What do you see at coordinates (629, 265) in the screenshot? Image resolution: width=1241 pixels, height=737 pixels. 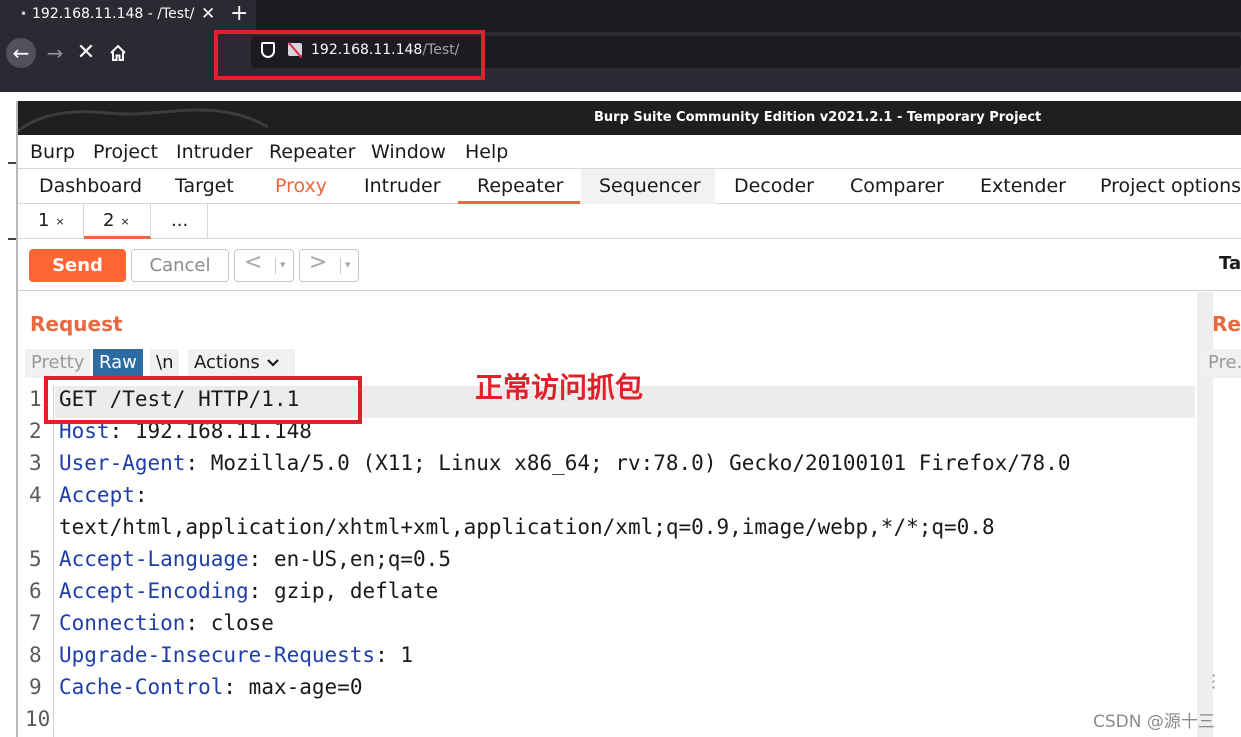 I see `repeater-action-bar: Send Cancel < ▾ > ▾ Ta` at bounding box center [629, 265].